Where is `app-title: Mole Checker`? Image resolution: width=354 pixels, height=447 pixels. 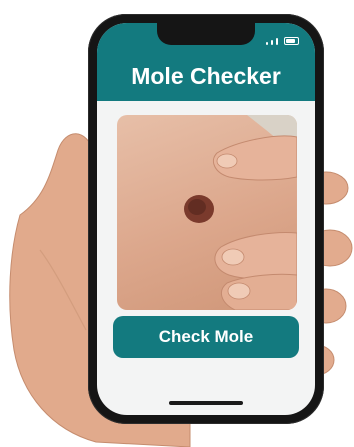 app-title: Mole Checker is located at coordinates (206, 76).